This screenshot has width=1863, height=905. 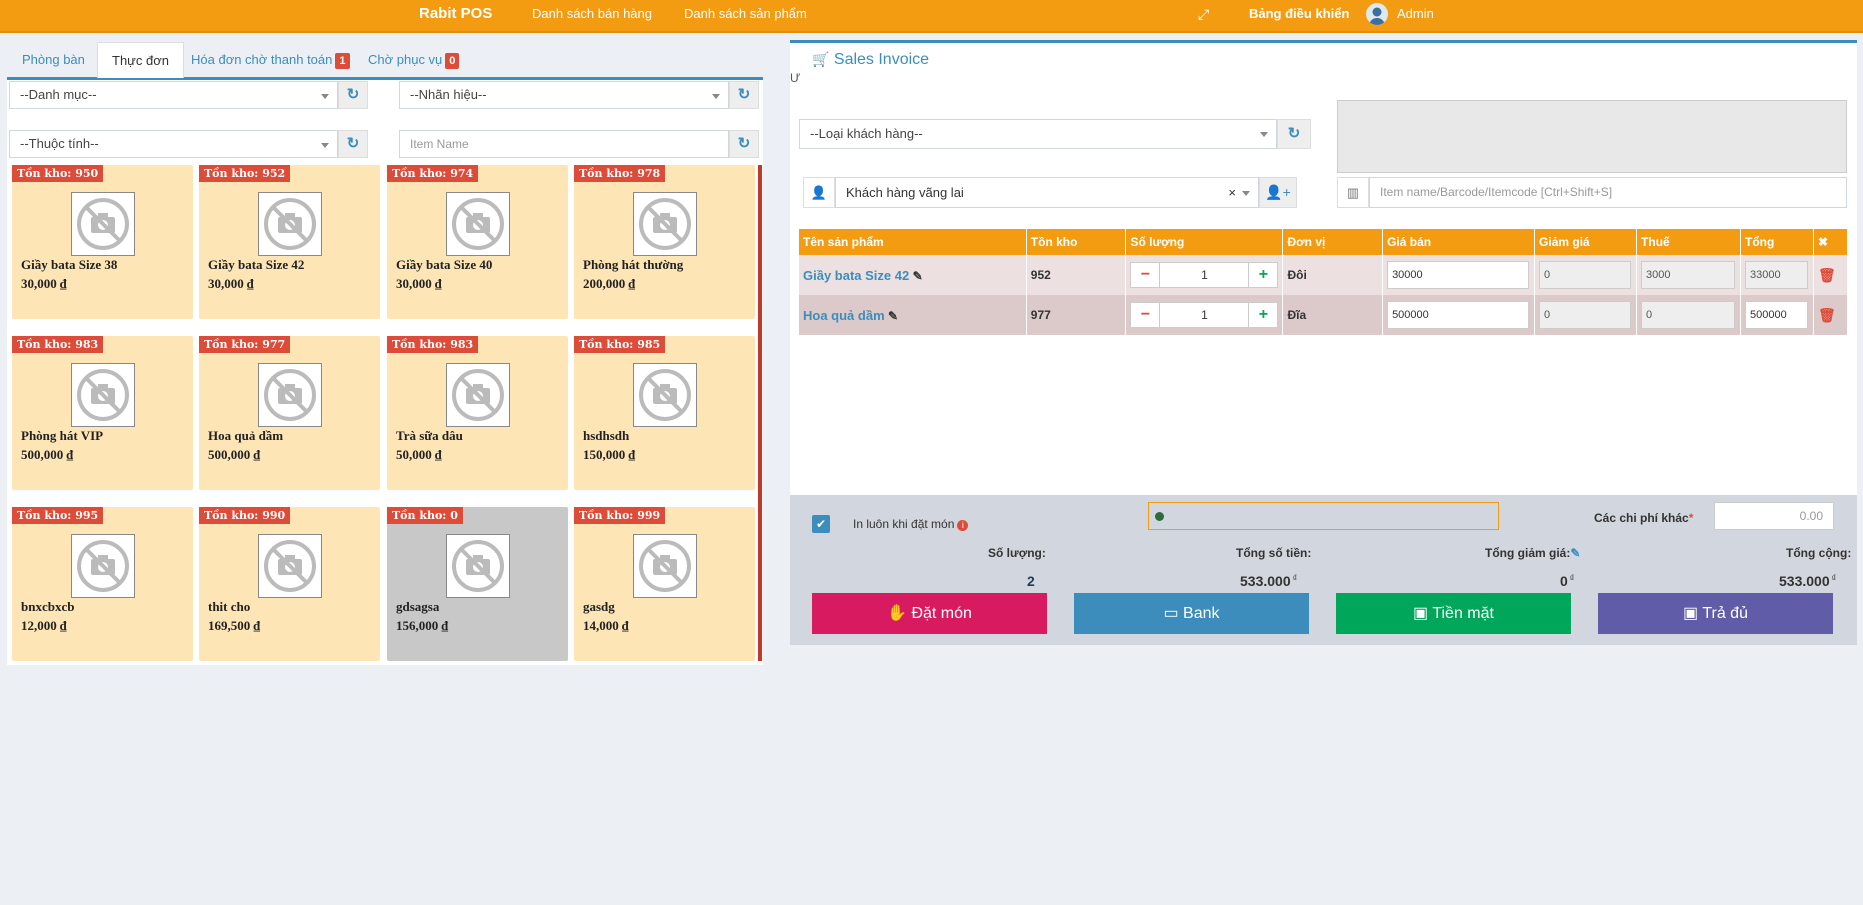 I want to click on product-card: Tồn kho: 952 Giầy bata Size 42 30,000 ₫, so click(x=289, y=242).